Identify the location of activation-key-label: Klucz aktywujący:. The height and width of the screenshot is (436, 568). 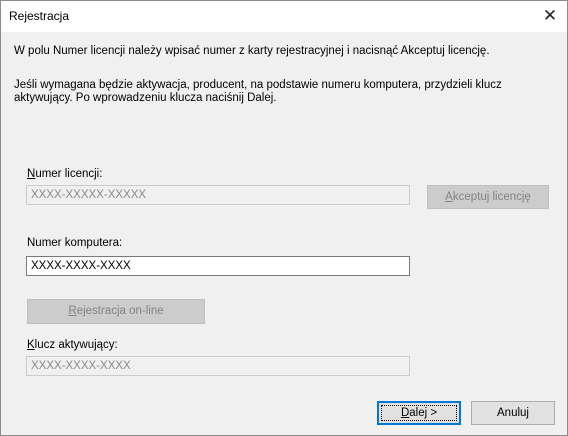
(72, 345).